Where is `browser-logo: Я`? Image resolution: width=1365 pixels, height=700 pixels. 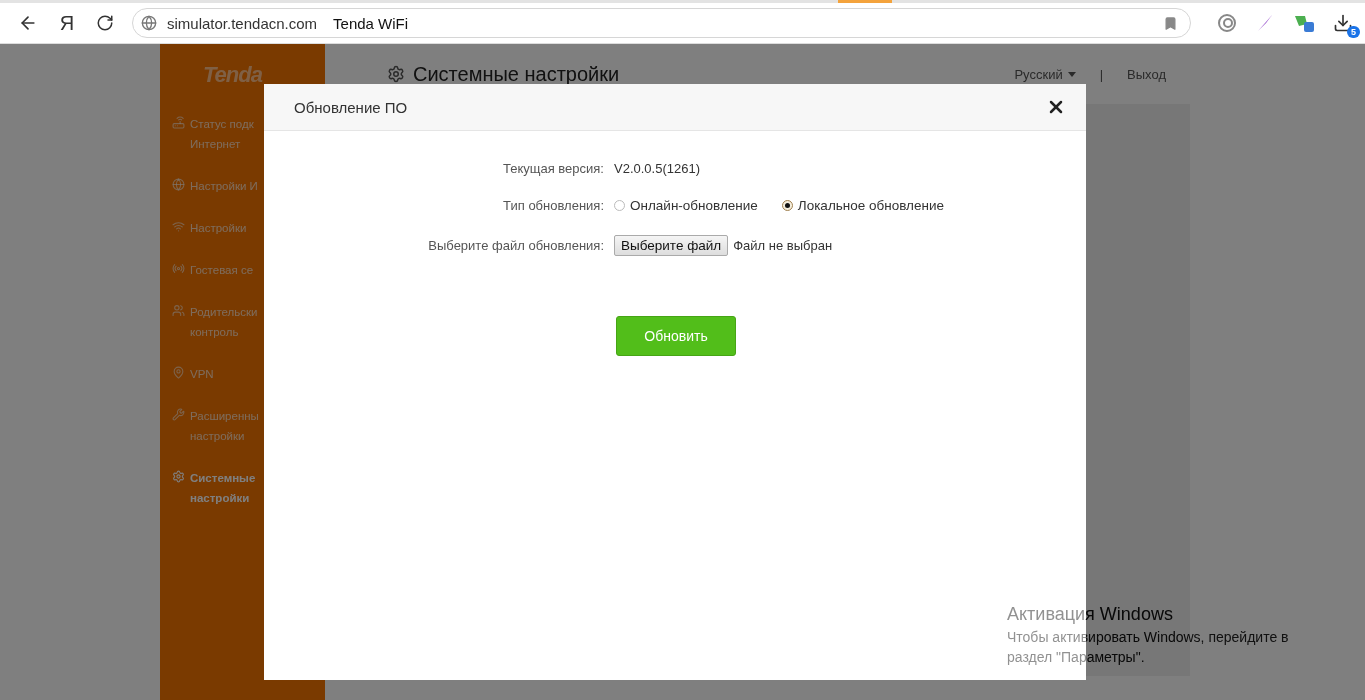 browser-logo: Я is located at coordinates (67, 23).